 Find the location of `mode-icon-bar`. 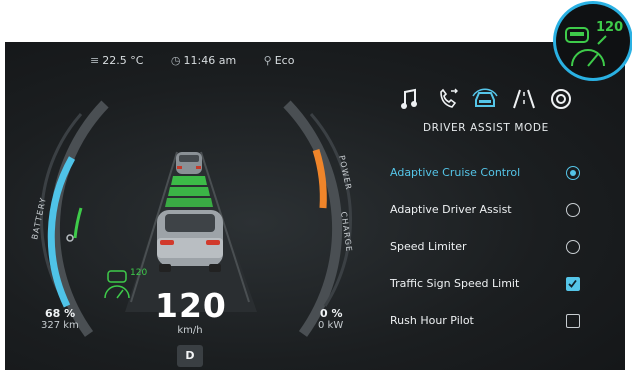

mode-icon-bar is located at coordinates (486, 100).